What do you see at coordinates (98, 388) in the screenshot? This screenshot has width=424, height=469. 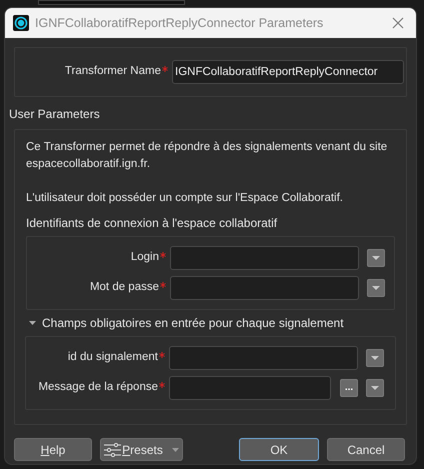 I see `field-label: Message de la réponse` at bounding box center [98, 388].